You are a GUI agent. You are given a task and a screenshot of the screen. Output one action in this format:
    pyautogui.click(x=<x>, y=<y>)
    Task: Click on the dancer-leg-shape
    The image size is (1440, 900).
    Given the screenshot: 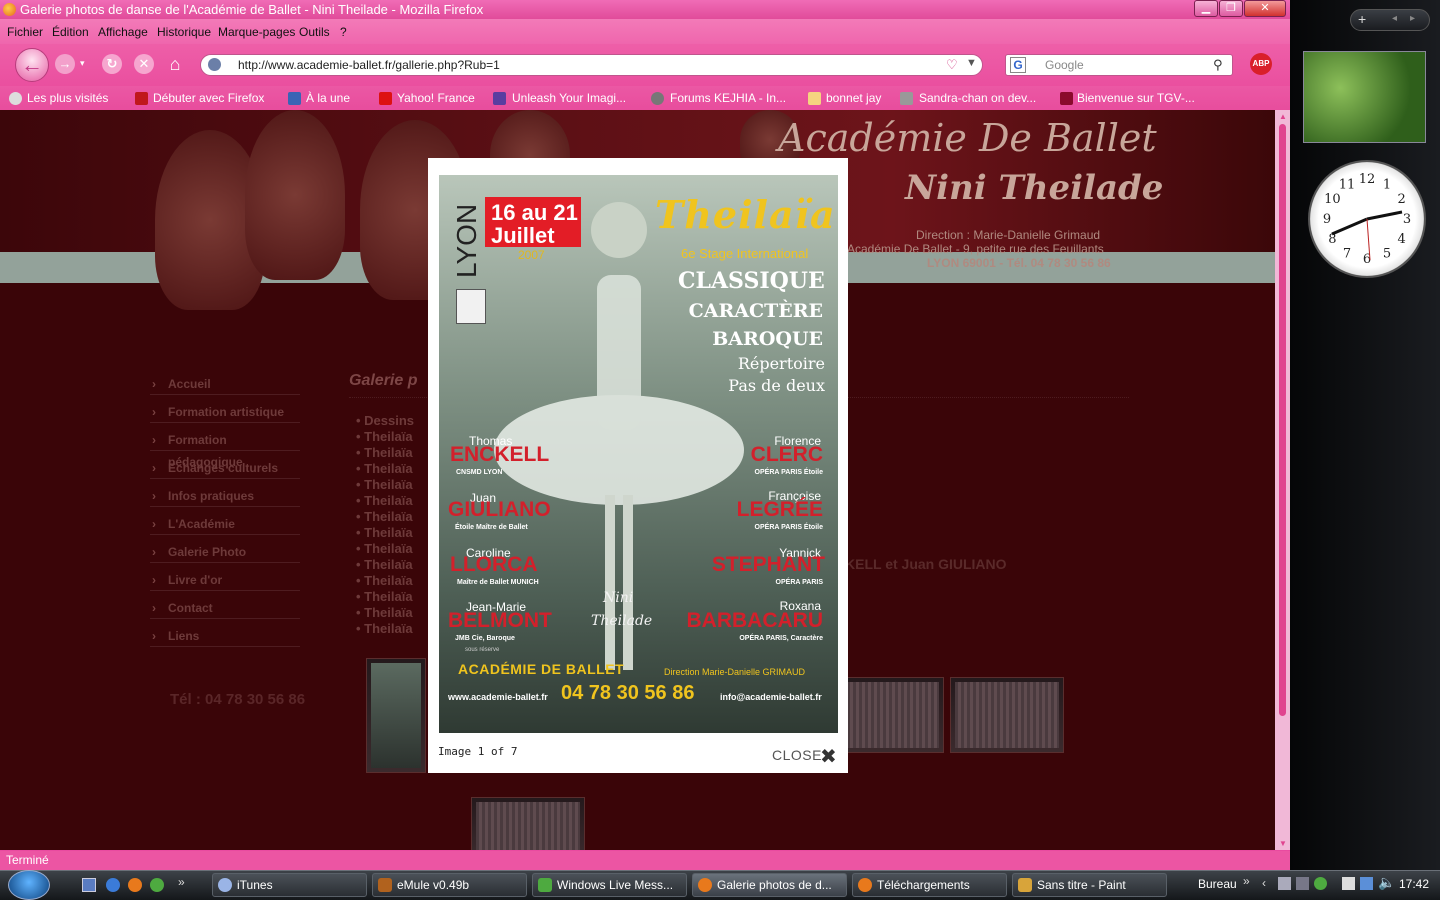 What is the action you would take?
    pyautogui.click(x=628, y=582)
    